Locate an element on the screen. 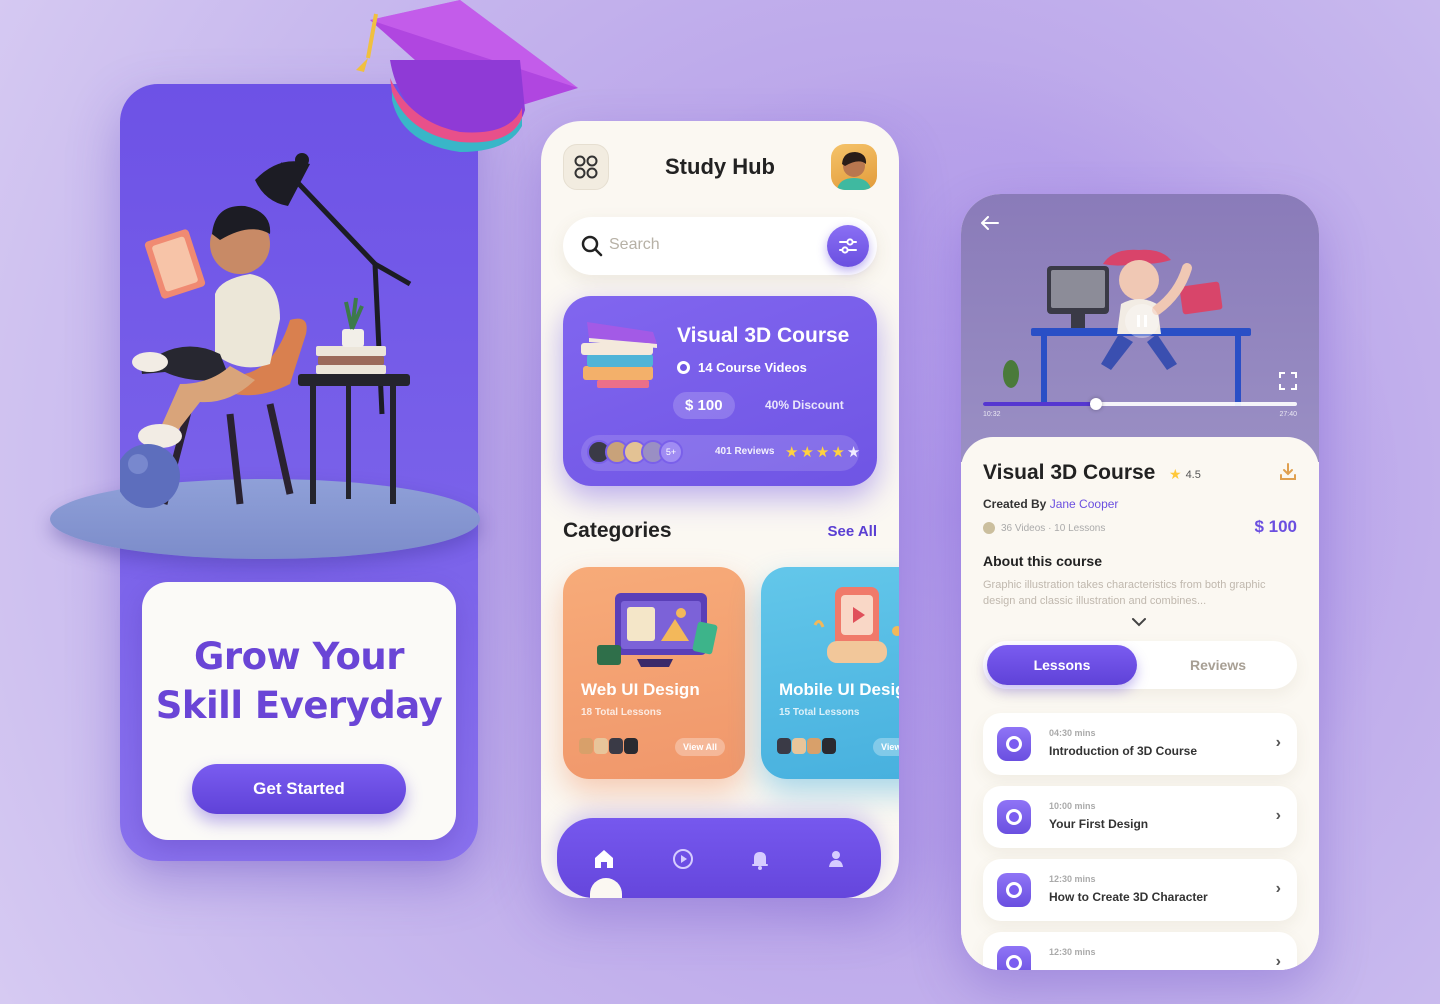 This screenshot has width=1440, height=1004. time-total: 27:40 is located at coordinates (1288, 414).